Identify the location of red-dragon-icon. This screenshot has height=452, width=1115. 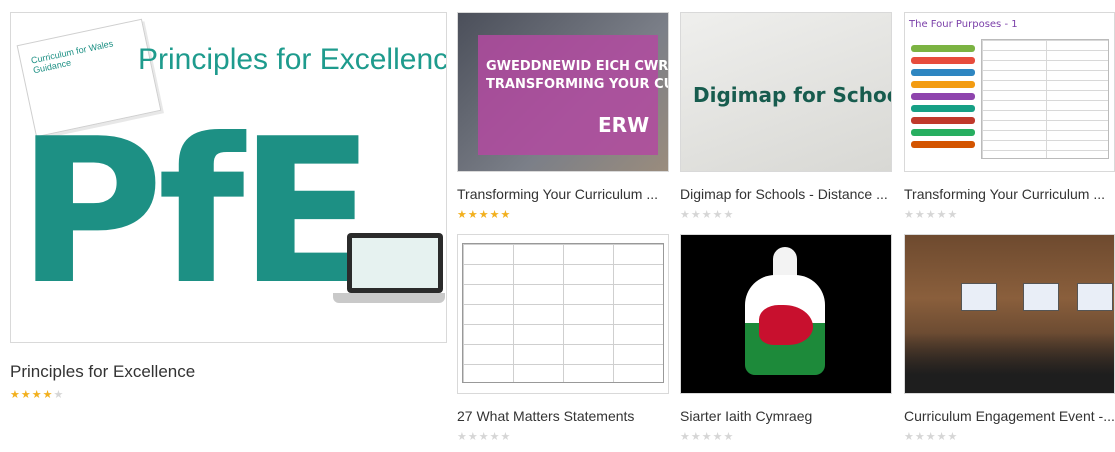
(786, 325).